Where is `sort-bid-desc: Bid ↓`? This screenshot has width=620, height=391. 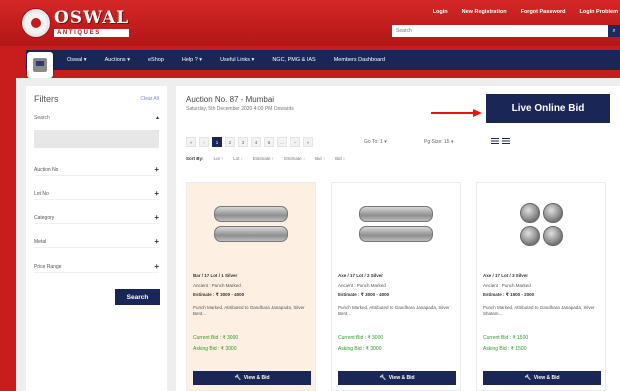
sort-bid-desc: Bid ↓ is located at coordinates (340, 158).